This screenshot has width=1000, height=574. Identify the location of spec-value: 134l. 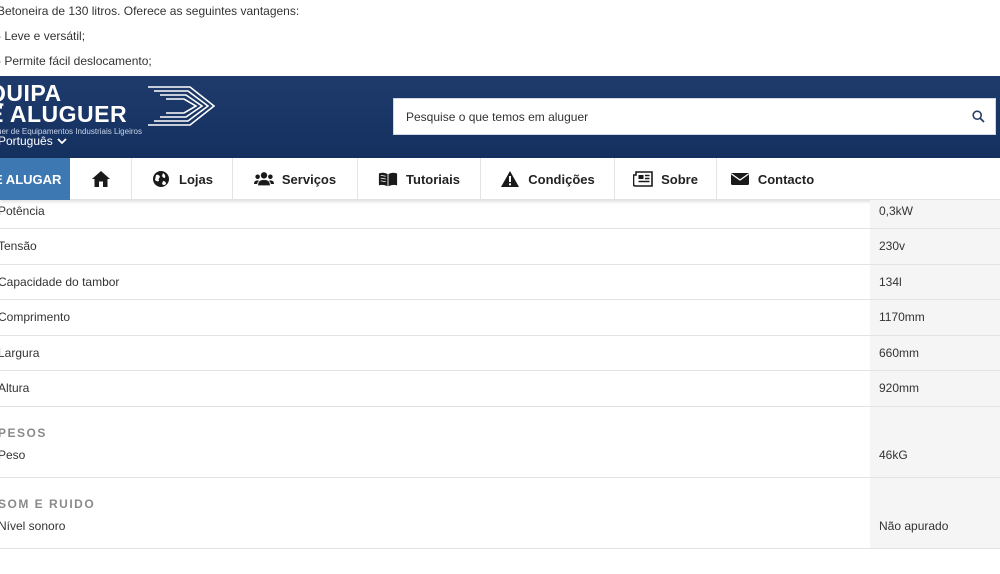
(890, 281).